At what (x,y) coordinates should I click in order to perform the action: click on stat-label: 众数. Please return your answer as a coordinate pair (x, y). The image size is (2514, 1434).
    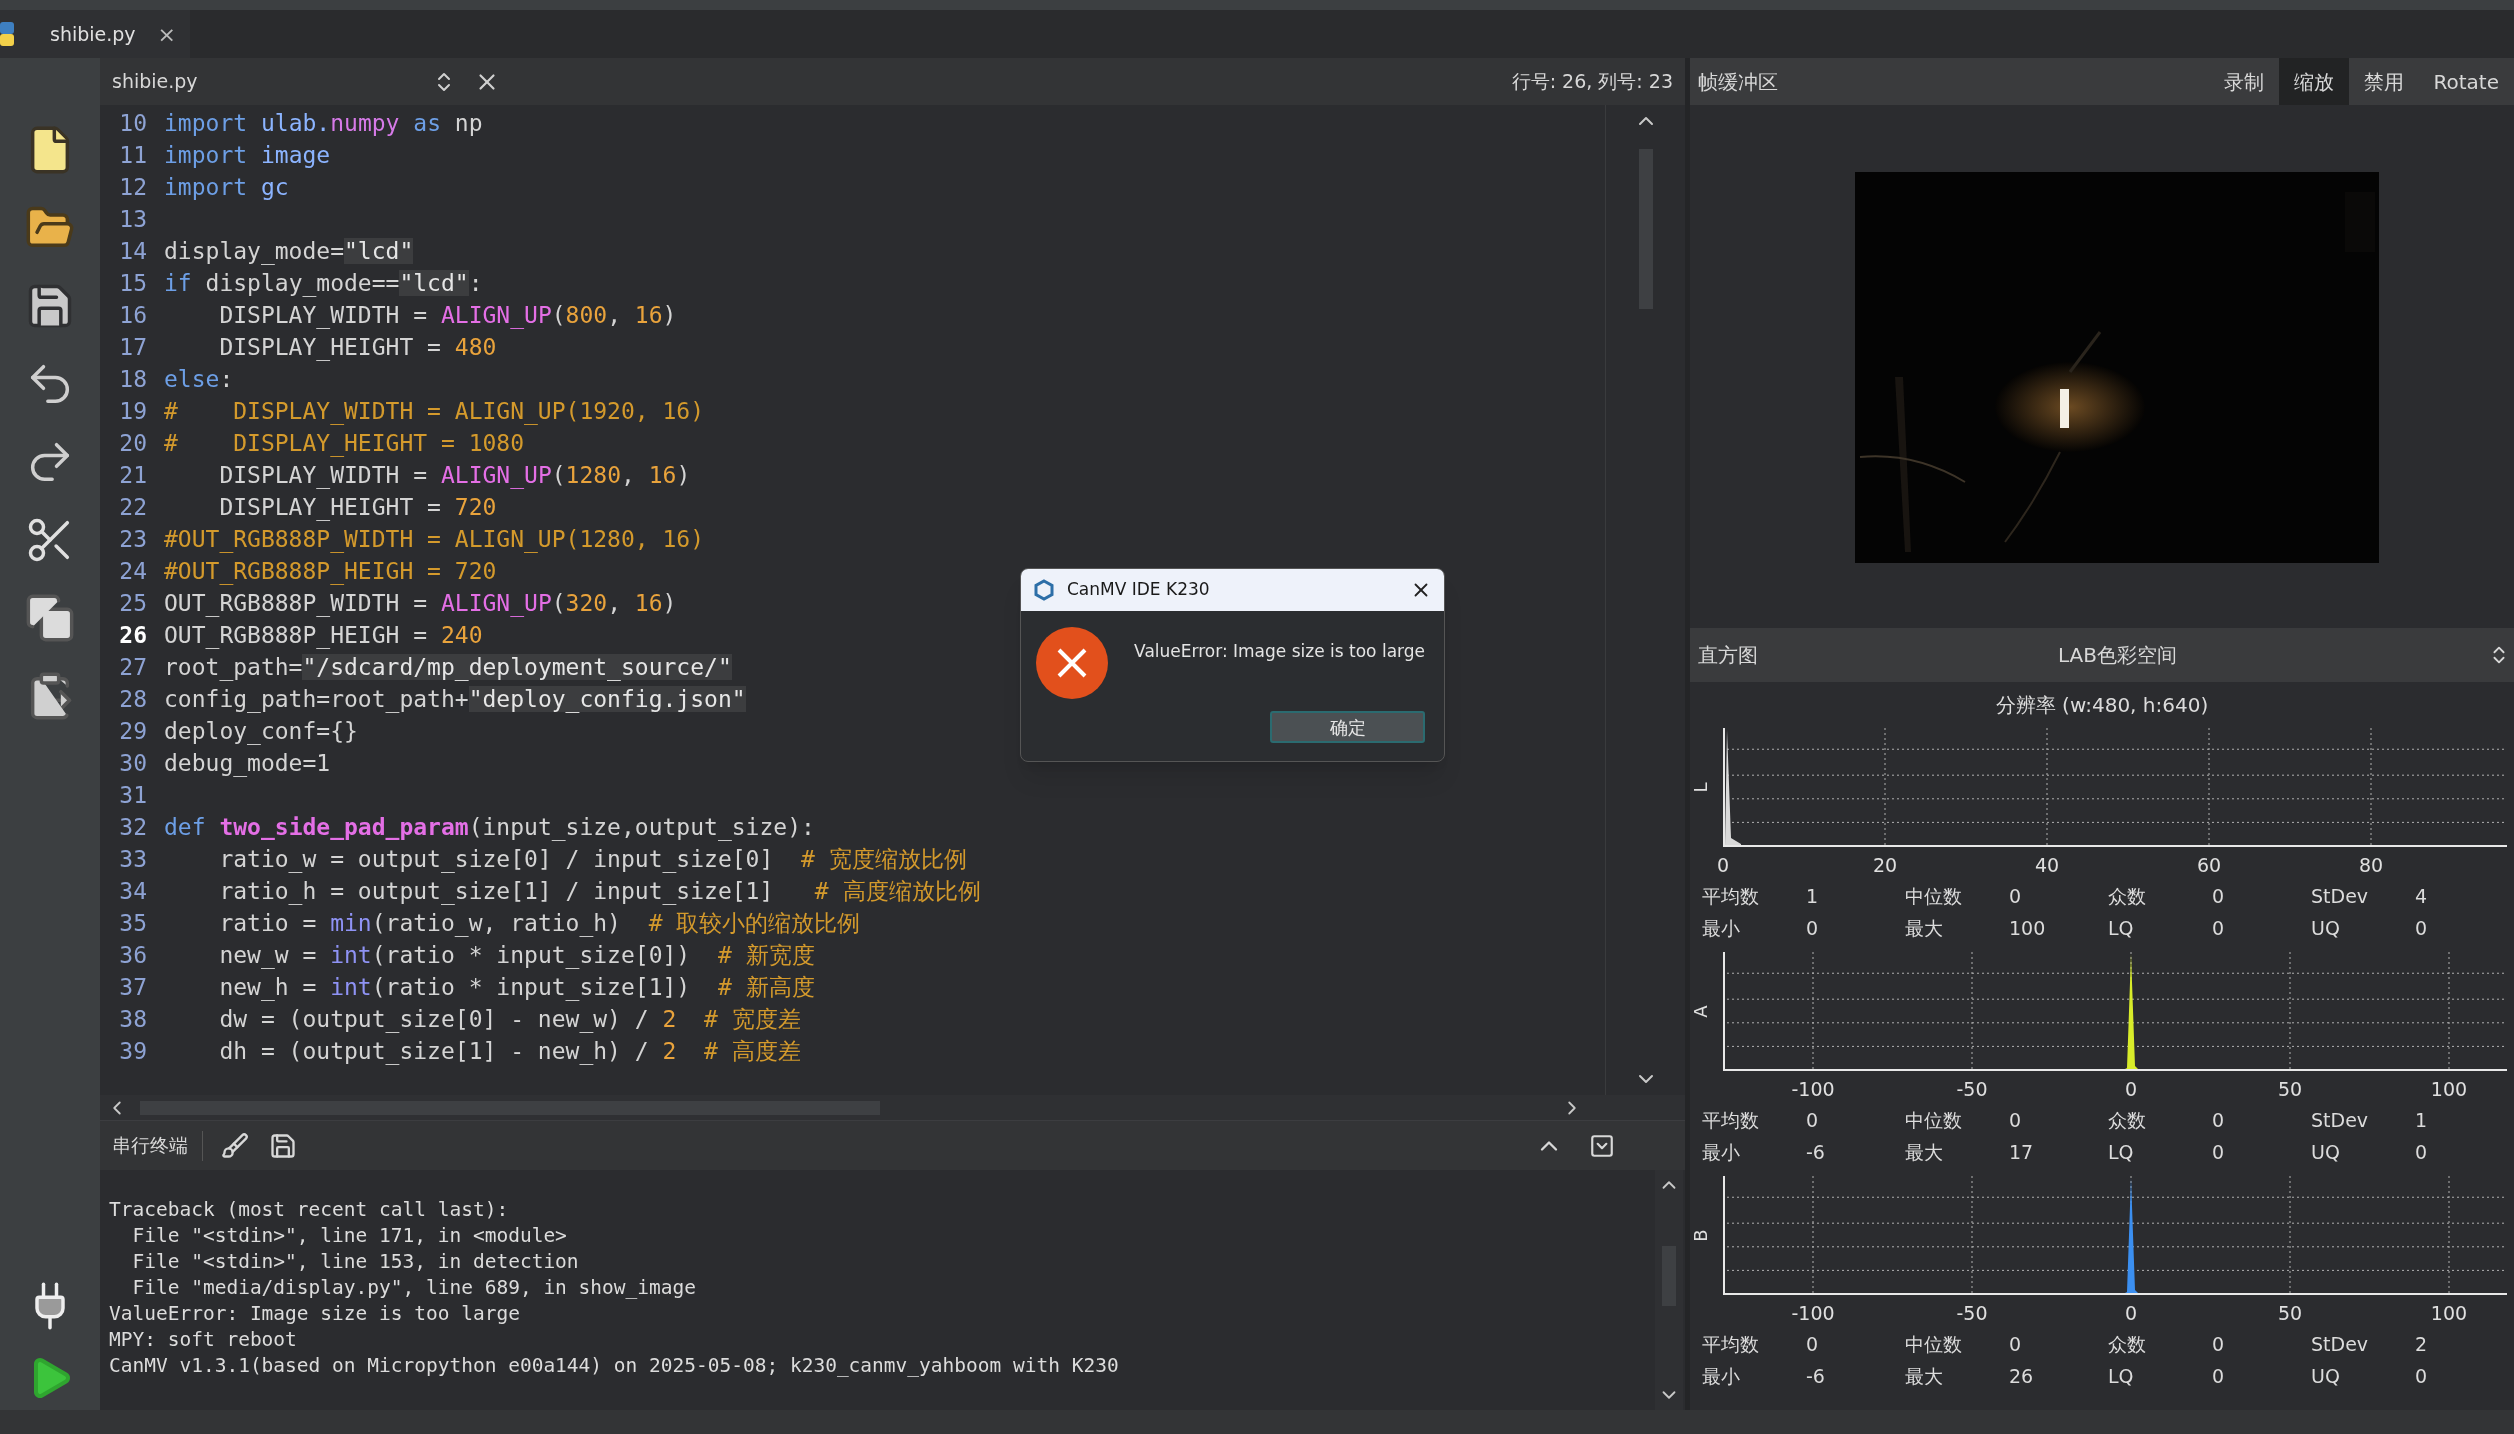
    Looking at the image, I should click on (2127, 896).